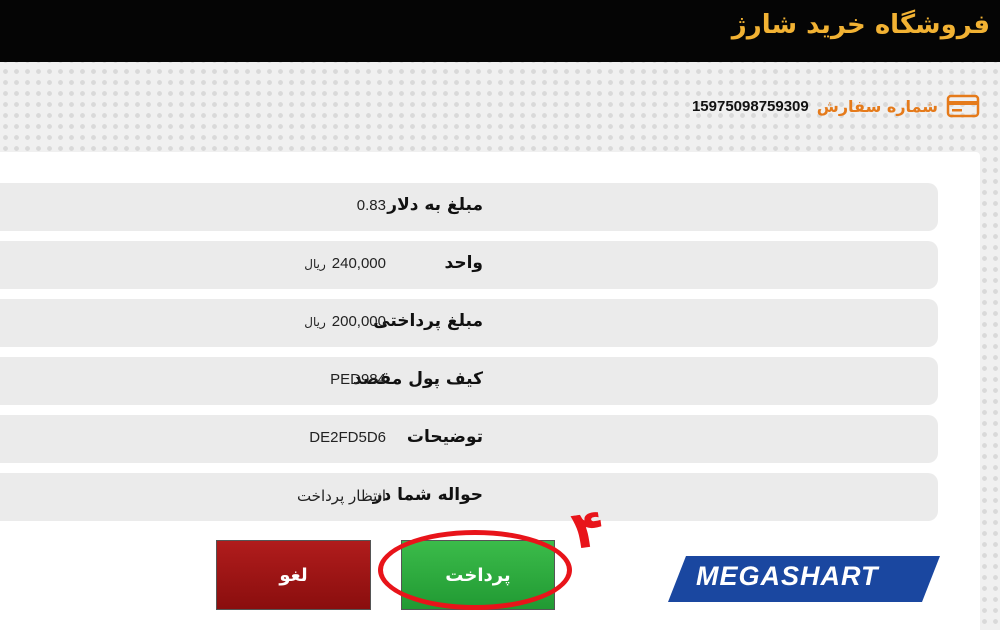  What do you see at coordinates (427, 495) in the screenshot?
I see `detail-label: حواله شما در` at bounding box center [427, 495].